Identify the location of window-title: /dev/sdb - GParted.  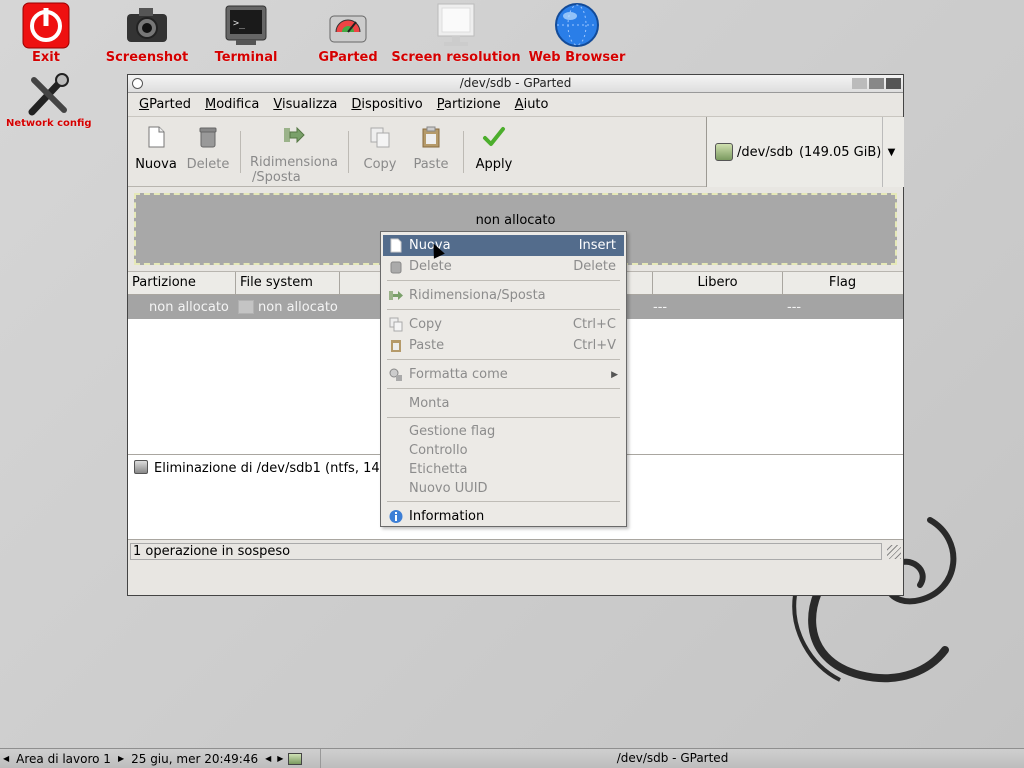
(515, 83).